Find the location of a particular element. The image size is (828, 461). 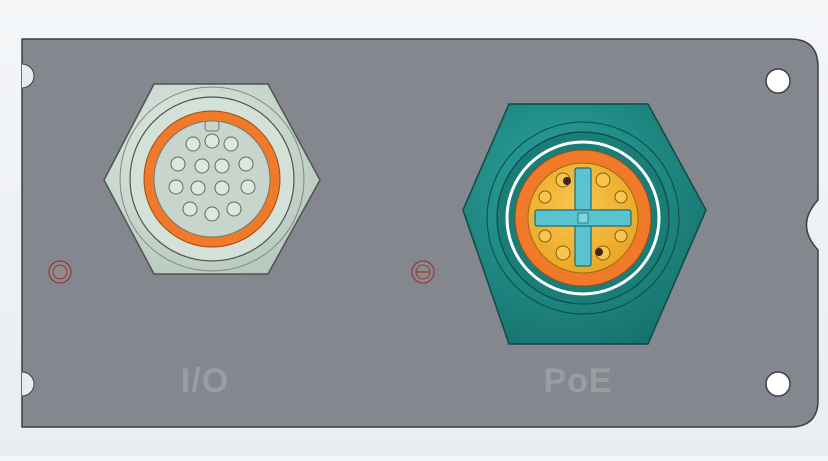

poe-port-label: PoE is located at coordinates (578, 381).